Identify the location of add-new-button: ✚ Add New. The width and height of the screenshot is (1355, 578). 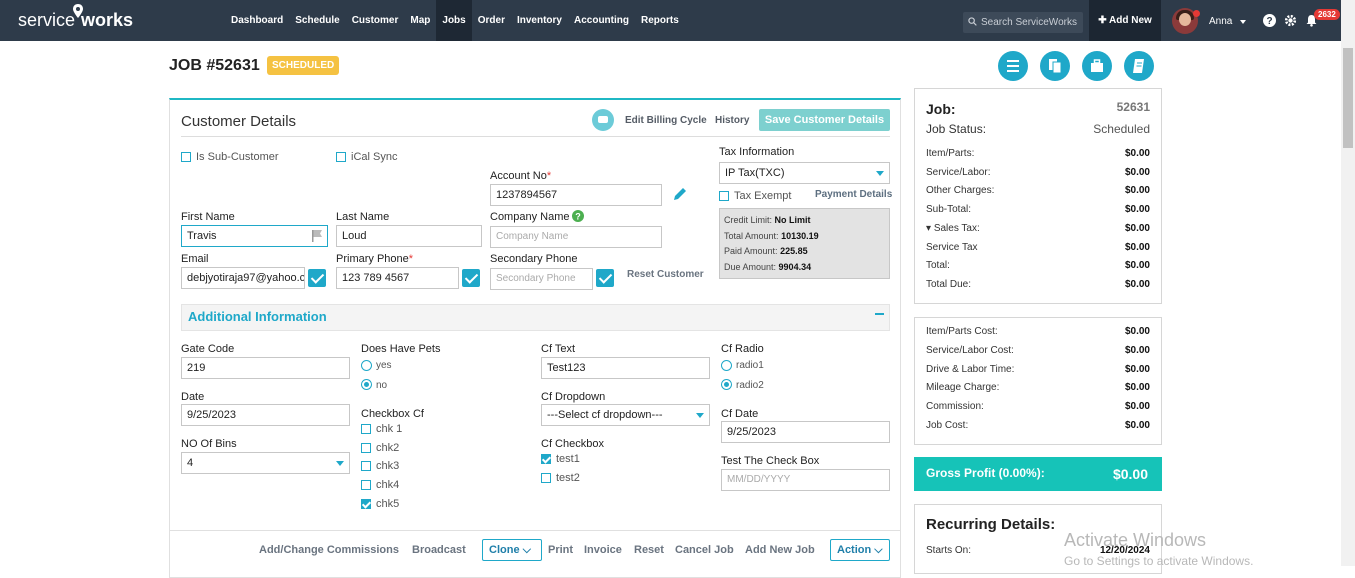
(1125, 20).